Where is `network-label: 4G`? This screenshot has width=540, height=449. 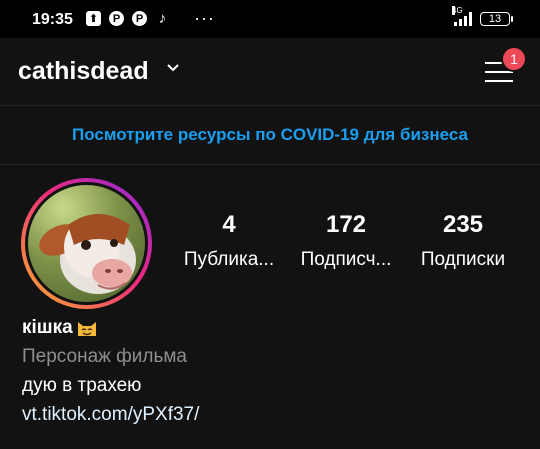 network-label: 4G is located at coordinates (457, 10).